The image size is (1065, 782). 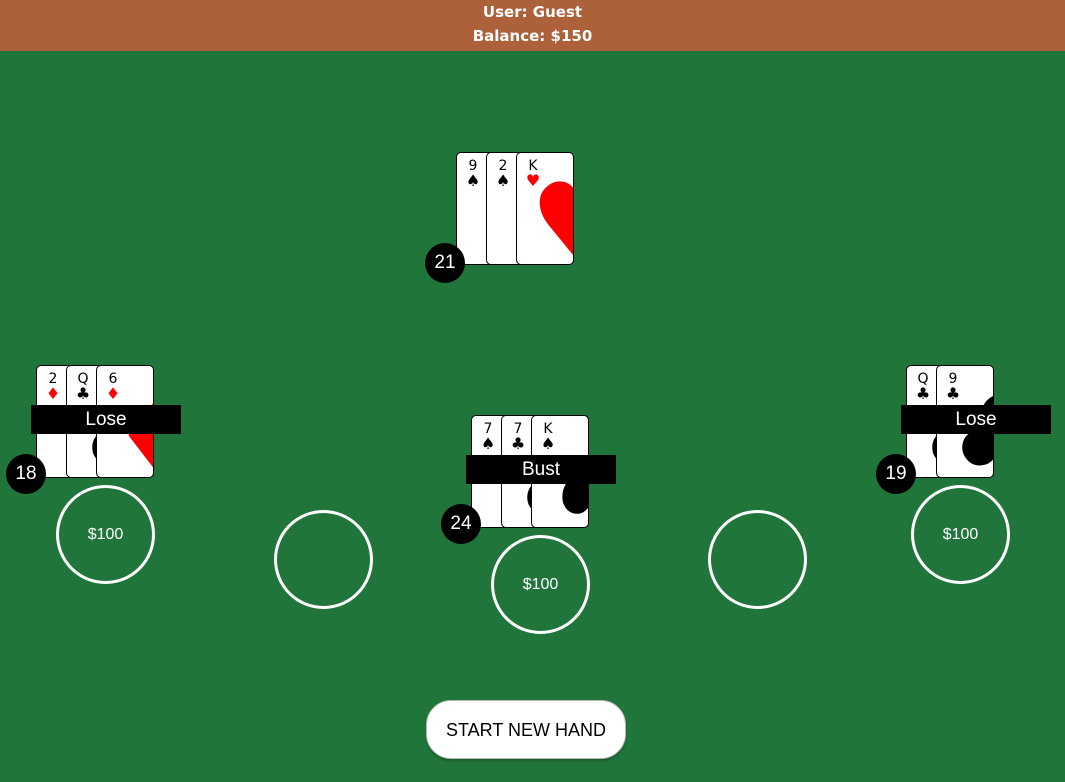 What do you see at coordinates (26, 474) in the screenshot?
I see `score-badge-left: 18` at bounding box center [26, 474].